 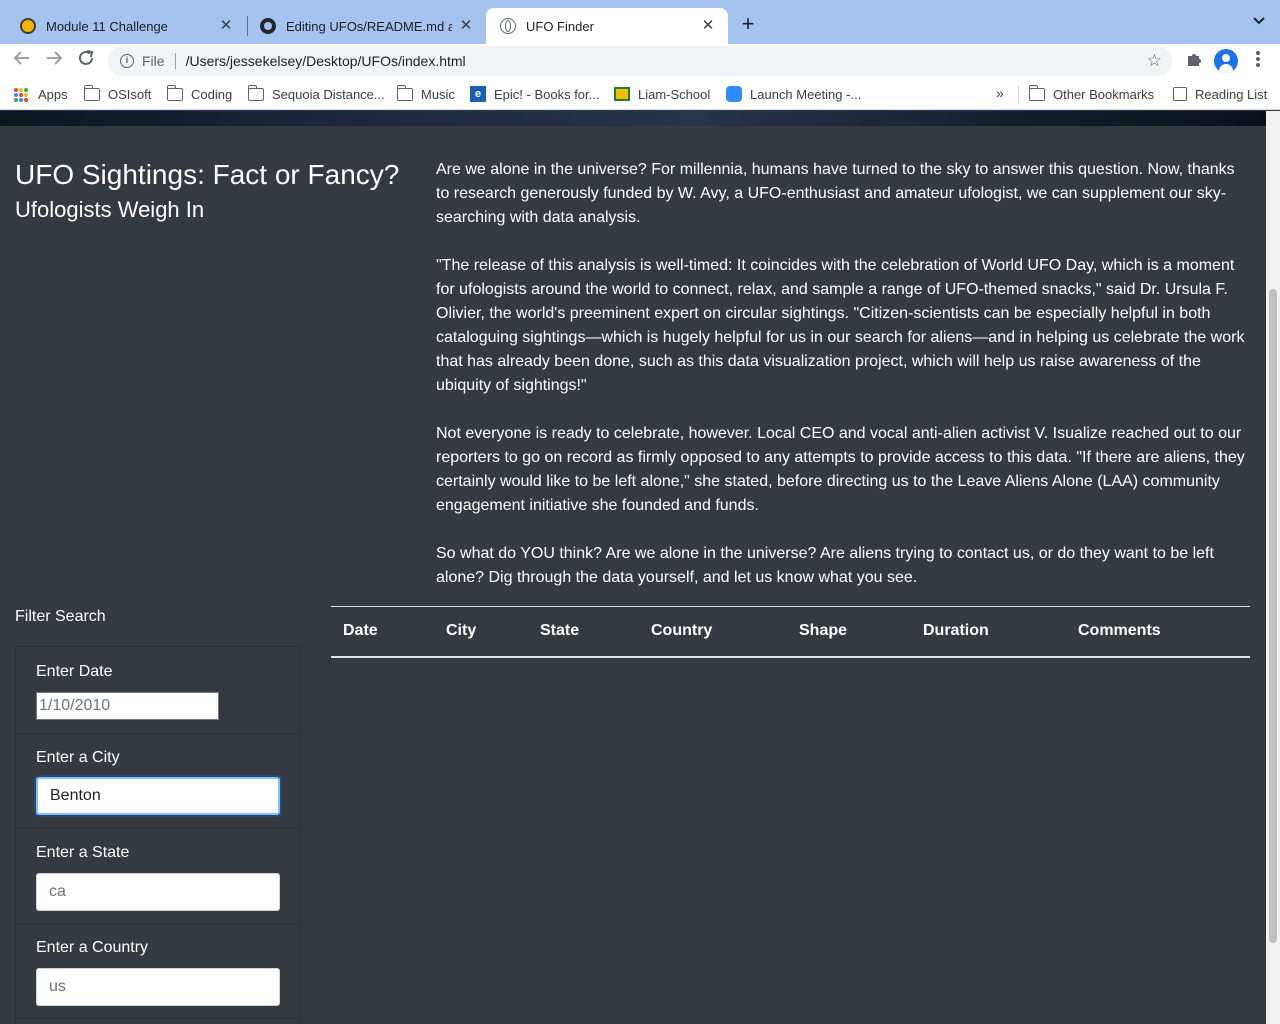 I want to click on filter-search-heading: Filter Search, so click(x=60, y=616).